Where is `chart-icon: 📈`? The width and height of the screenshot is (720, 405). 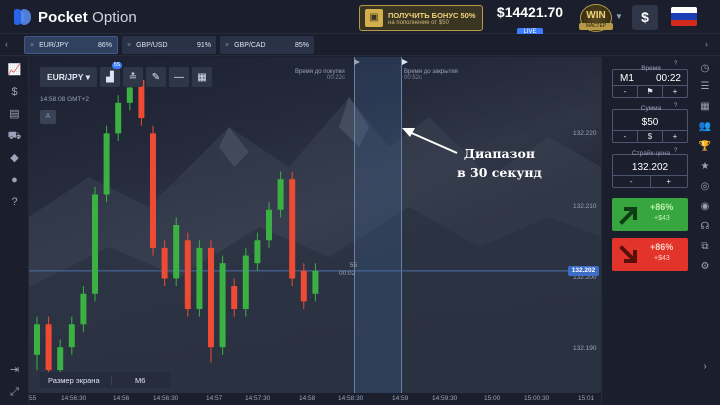 chart-icon: 📈 is located at coordinates (14, 70).